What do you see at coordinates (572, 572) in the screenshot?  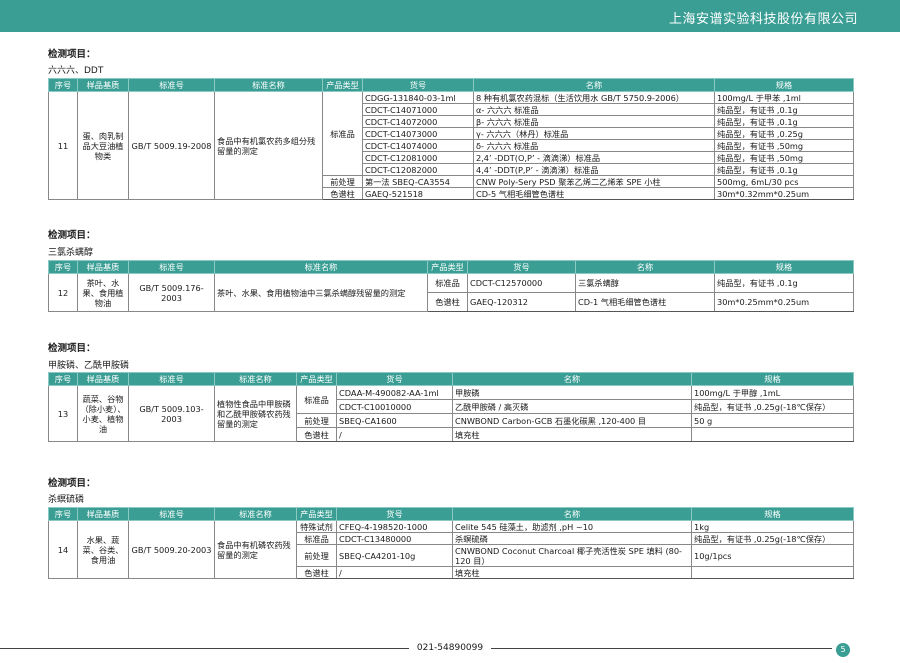 I see `row-name: 填充柱` at bounding box center [572, 572].